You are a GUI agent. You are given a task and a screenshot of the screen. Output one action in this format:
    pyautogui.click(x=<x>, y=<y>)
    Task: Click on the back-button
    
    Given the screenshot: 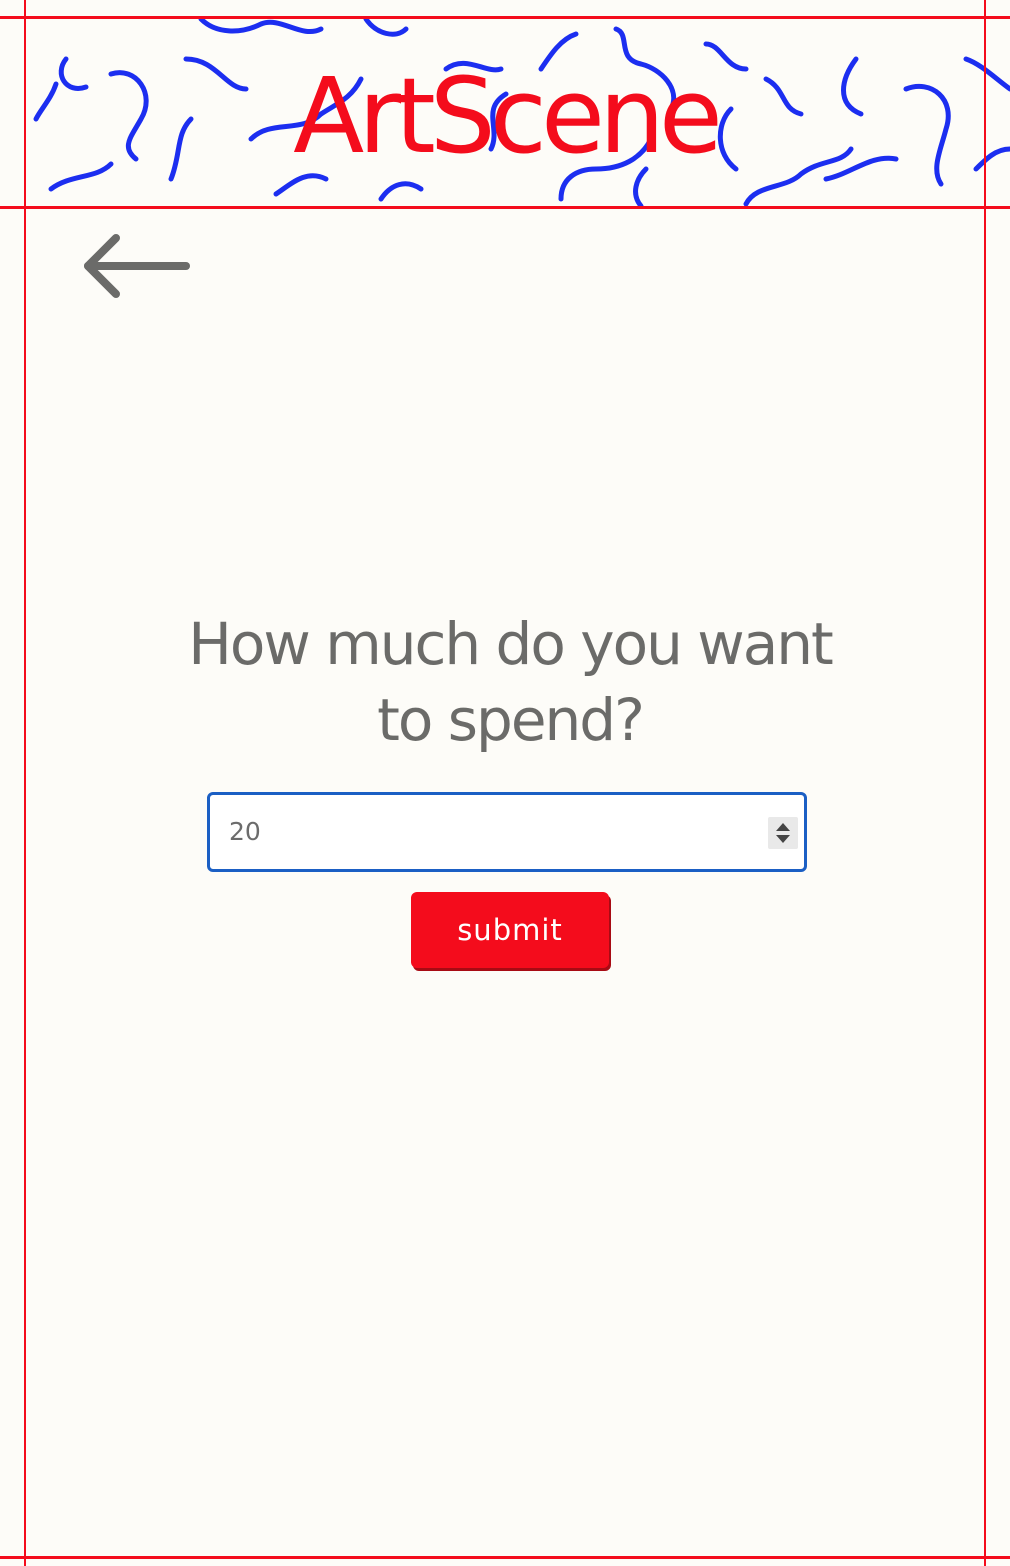 What is the action you would take?
    pyautogui.click(x=137, y=266)
    